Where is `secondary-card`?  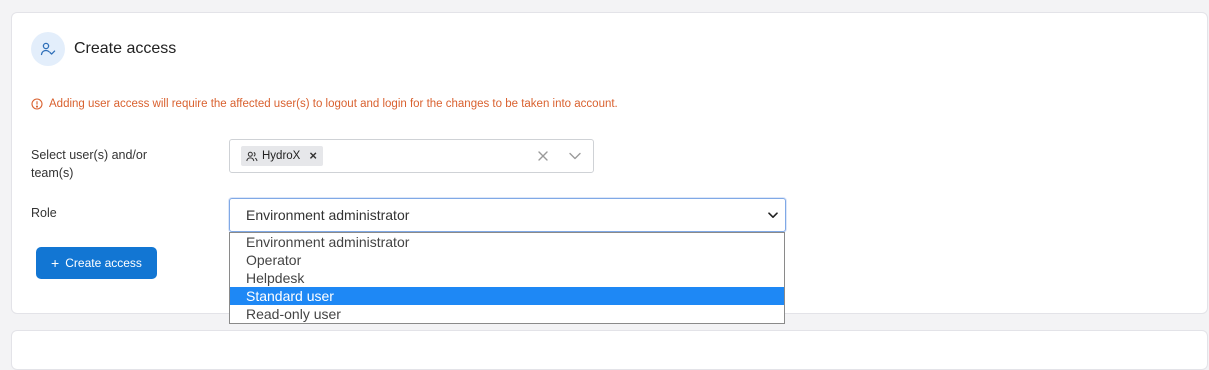 secondary-card is located at coordinates (609, 350).